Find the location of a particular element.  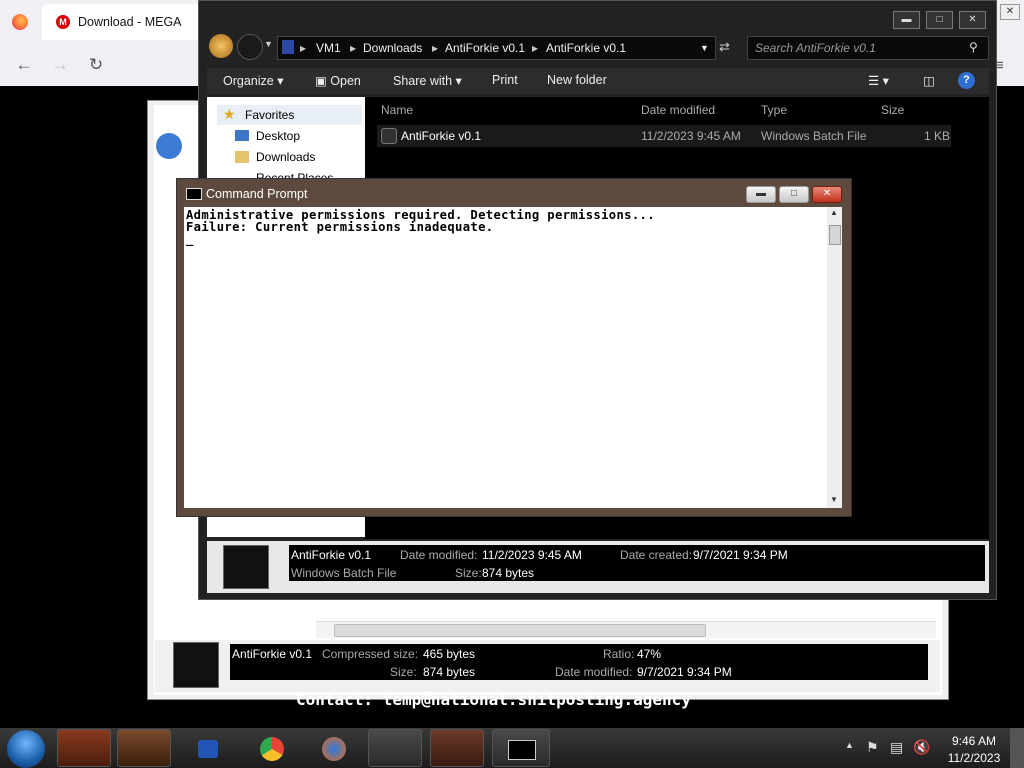

cmd-close-button: ✕ is located at coordinates (827, 194).